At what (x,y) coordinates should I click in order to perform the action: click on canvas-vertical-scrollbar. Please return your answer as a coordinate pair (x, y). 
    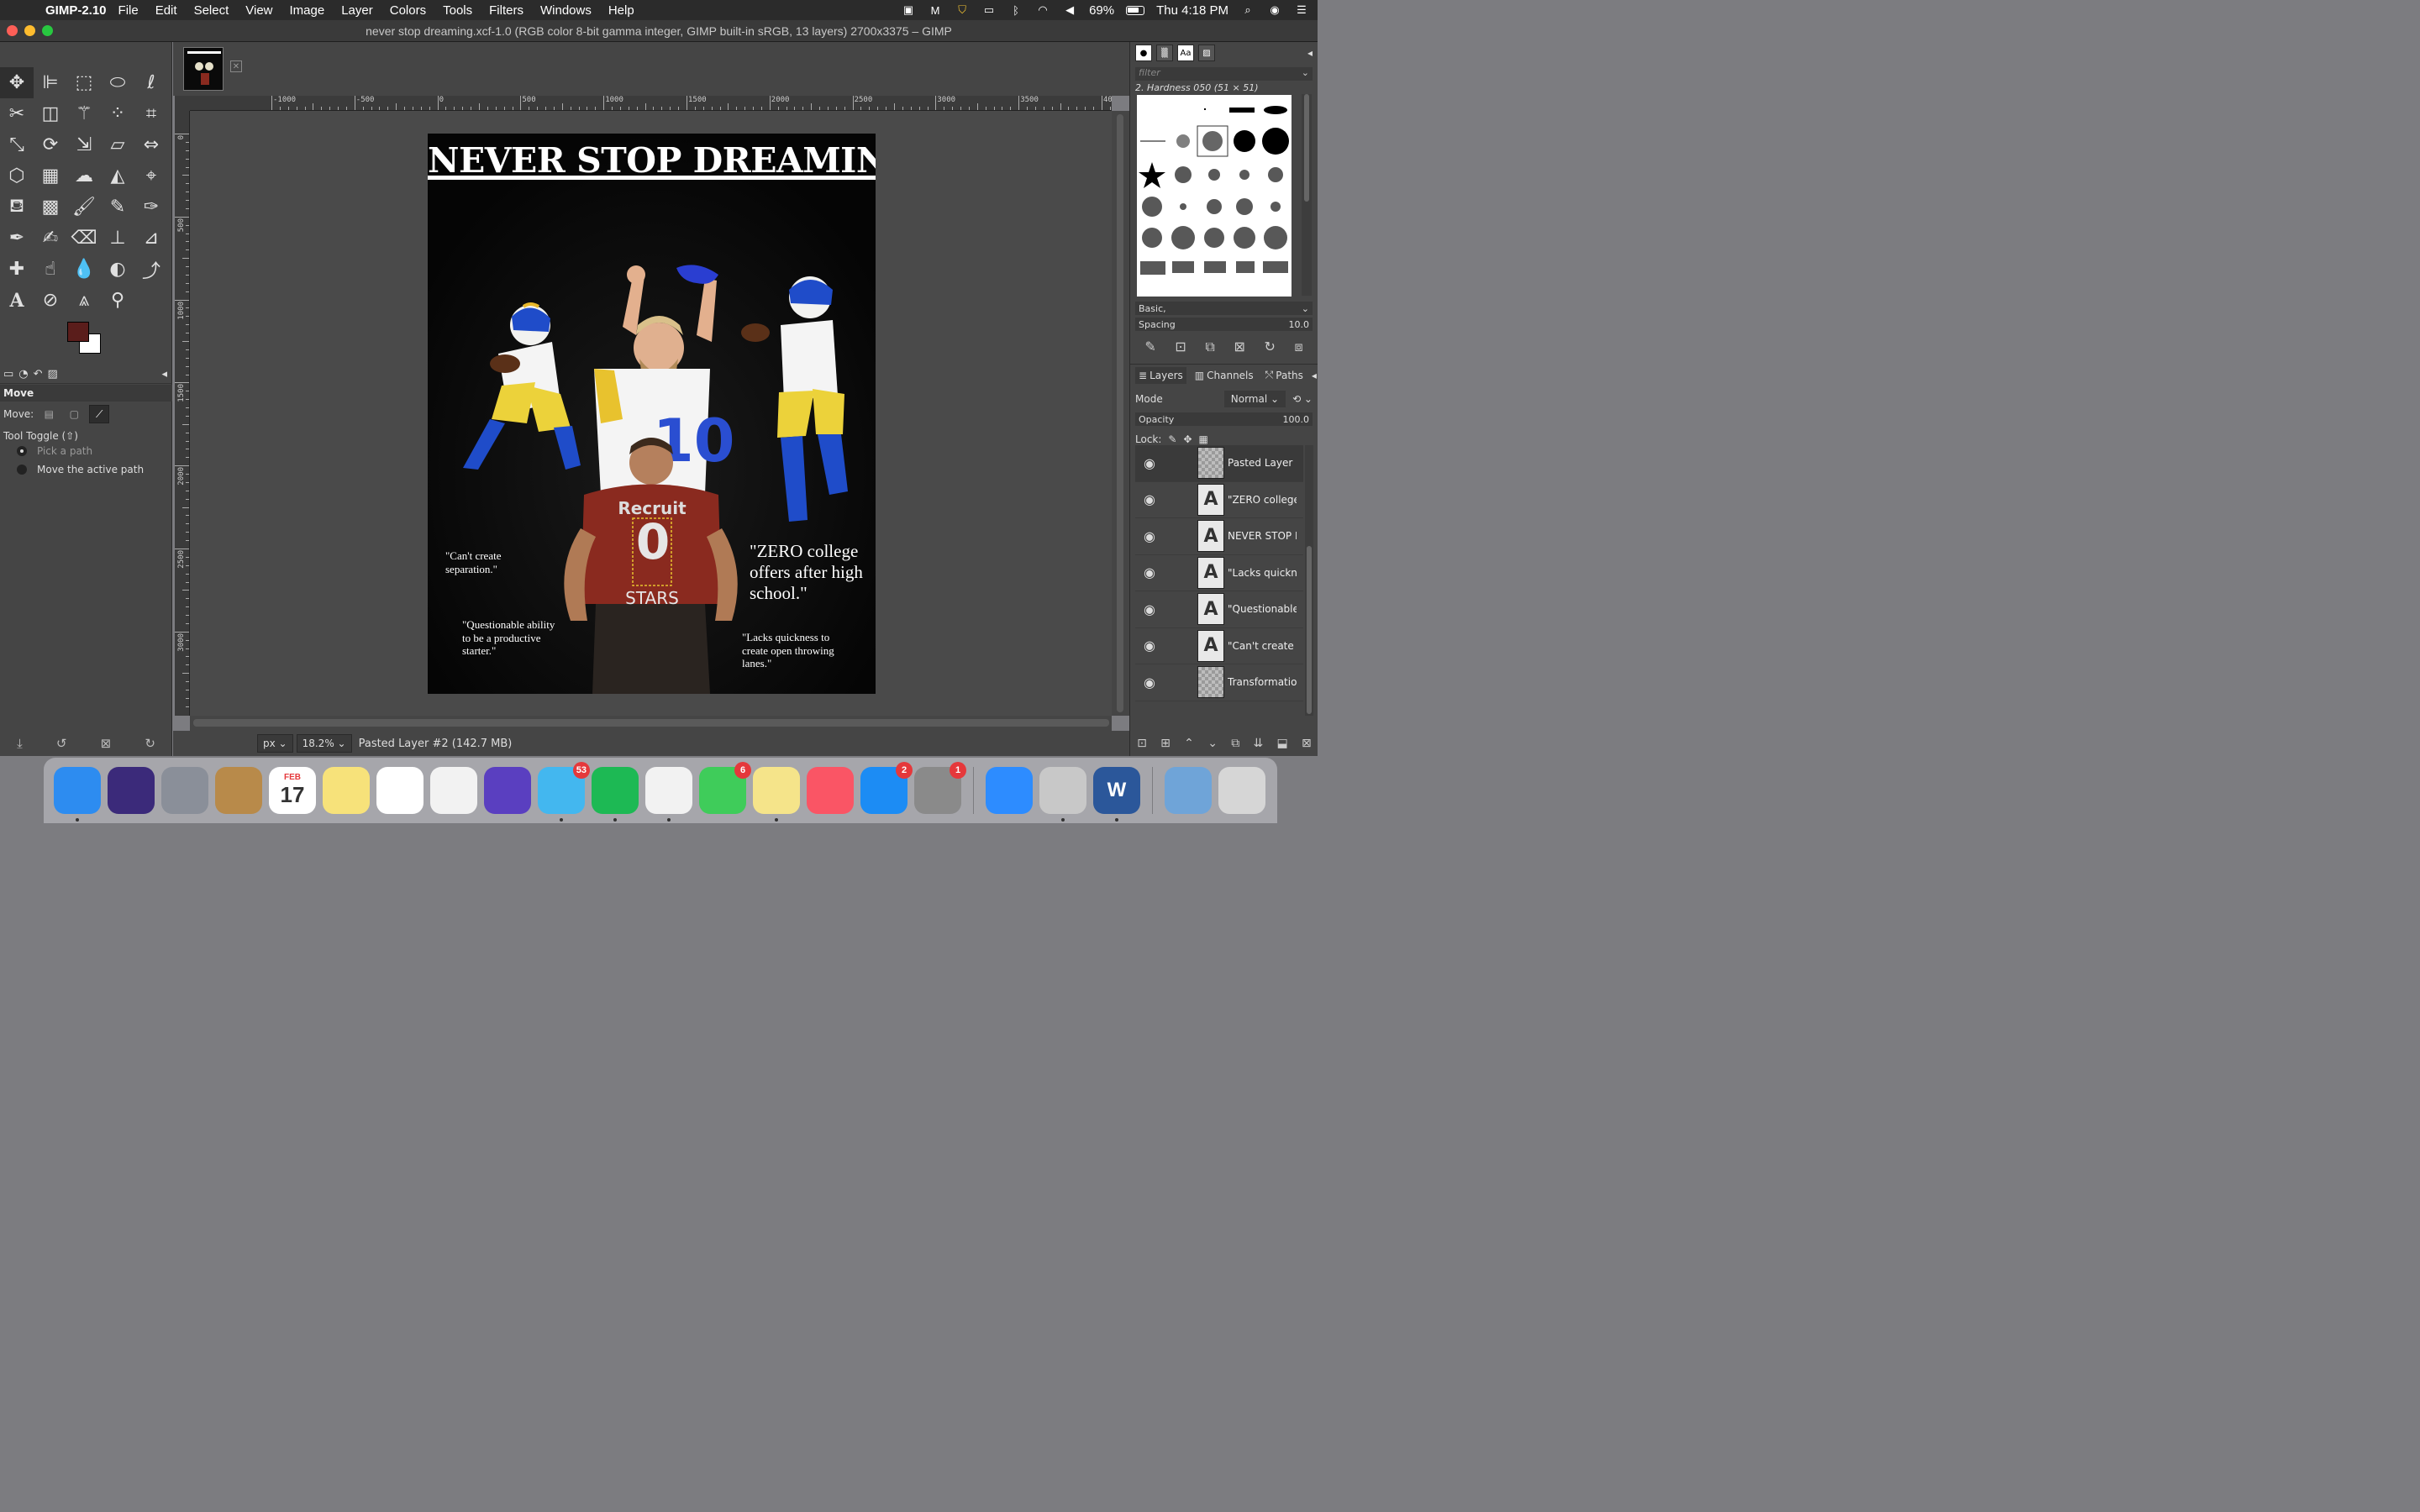
    Looking at the image, I should click on (1120, 413).